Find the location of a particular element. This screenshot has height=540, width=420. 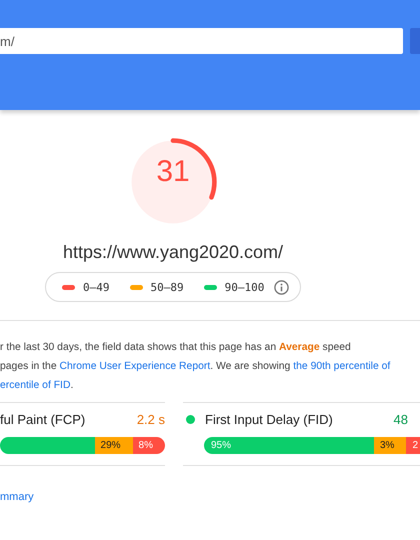

field-data-description: r the last 30 days, the field data shows that this page has an Average speed pages in the Chrome User Experience Report. We are showing the 90th percentile of ercentile of FID. is located at coordinates (196, 367).